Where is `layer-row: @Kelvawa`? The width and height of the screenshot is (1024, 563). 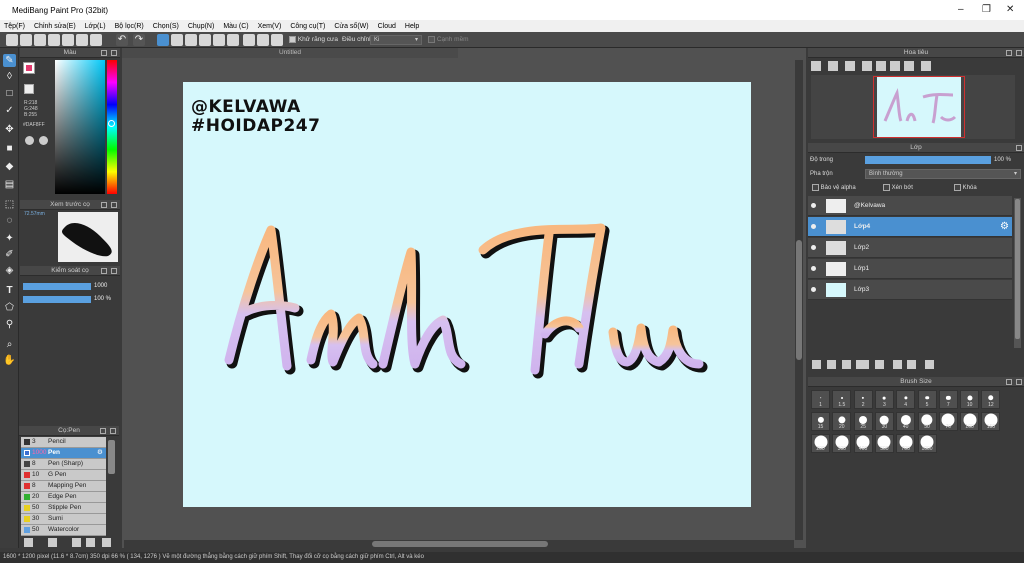
layer-row: @Kelvawa is located at coordinates (910, 206).